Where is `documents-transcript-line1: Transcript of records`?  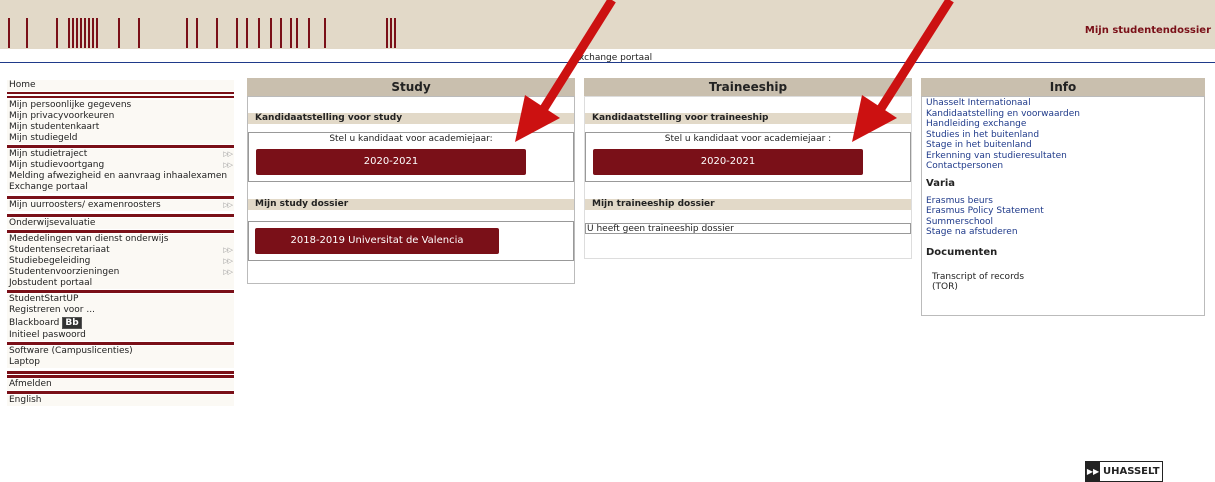
documents-transcript-line1: Transcript of records is located at coordinates (978, 276).